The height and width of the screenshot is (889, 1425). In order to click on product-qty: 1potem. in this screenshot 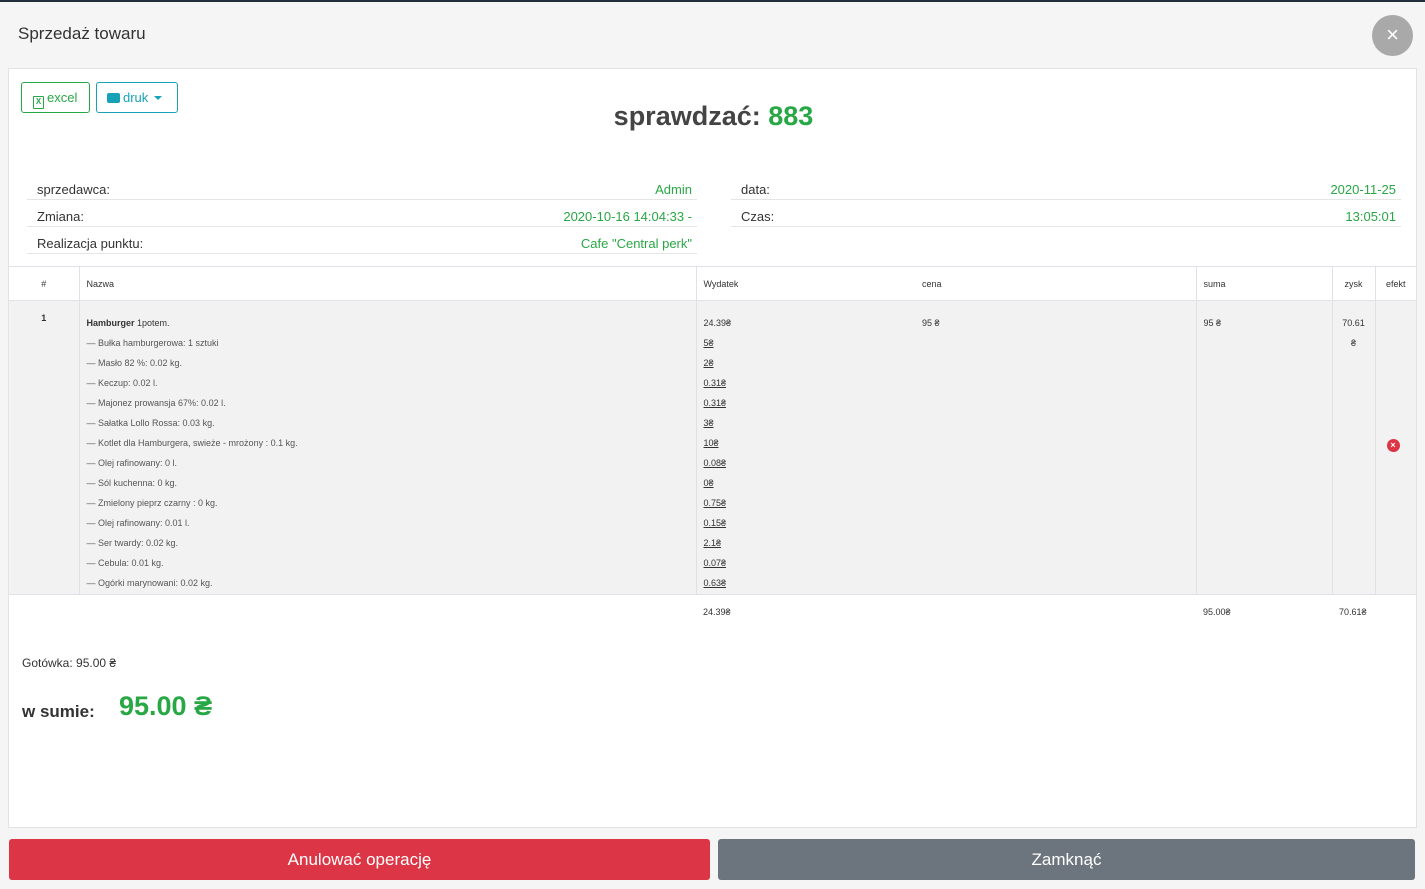, I will do `click(153, 323)`.